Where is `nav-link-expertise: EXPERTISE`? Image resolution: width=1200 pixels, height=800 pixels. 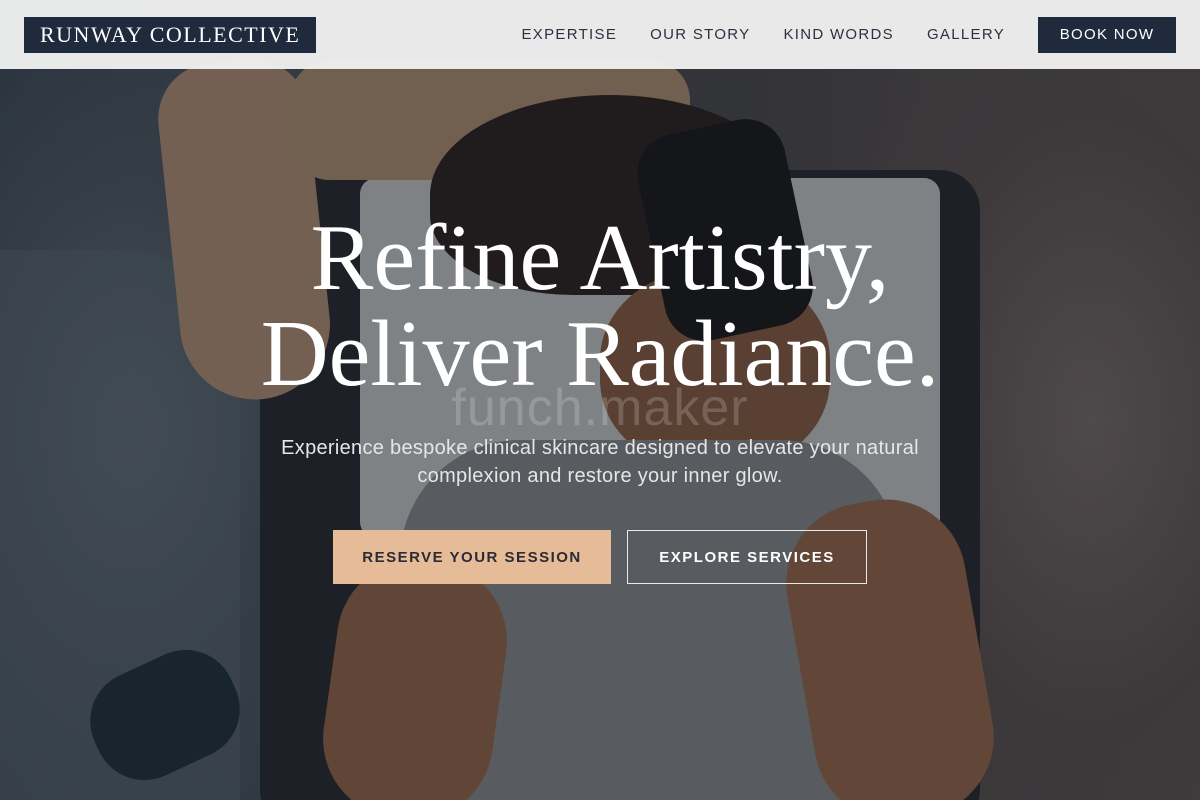 nav-link-expertise: EXPERTISE is located at coordinates (570, 34).